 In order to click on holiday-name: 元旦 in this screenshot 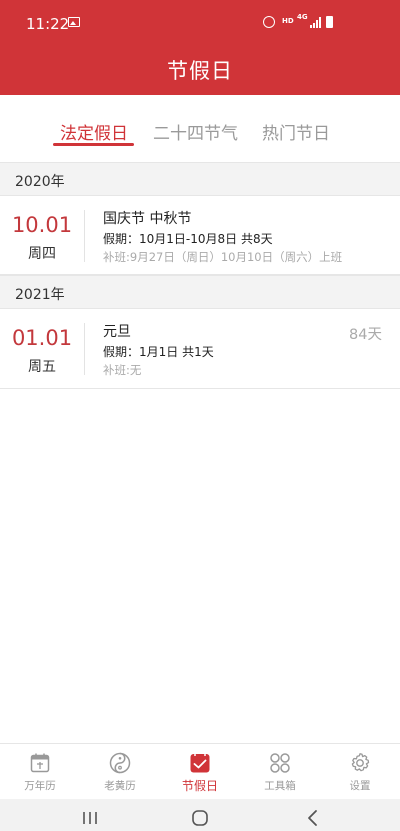, I will do `click(117, 332)`.